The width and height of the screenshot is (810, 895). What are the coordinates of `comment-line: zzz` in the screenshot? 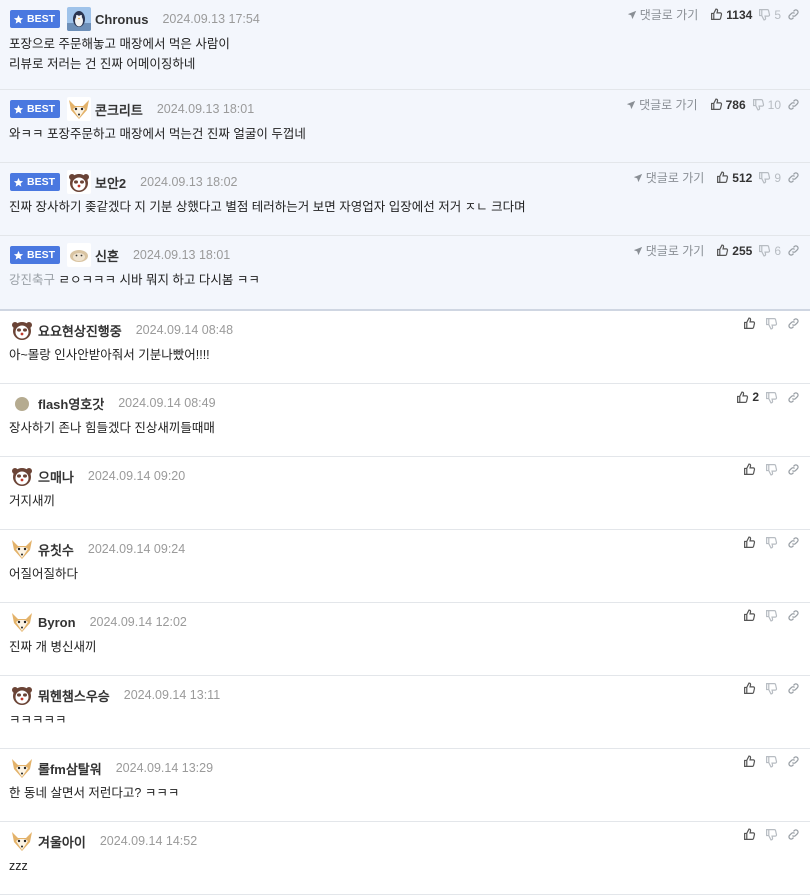 It's located at (334, 866).